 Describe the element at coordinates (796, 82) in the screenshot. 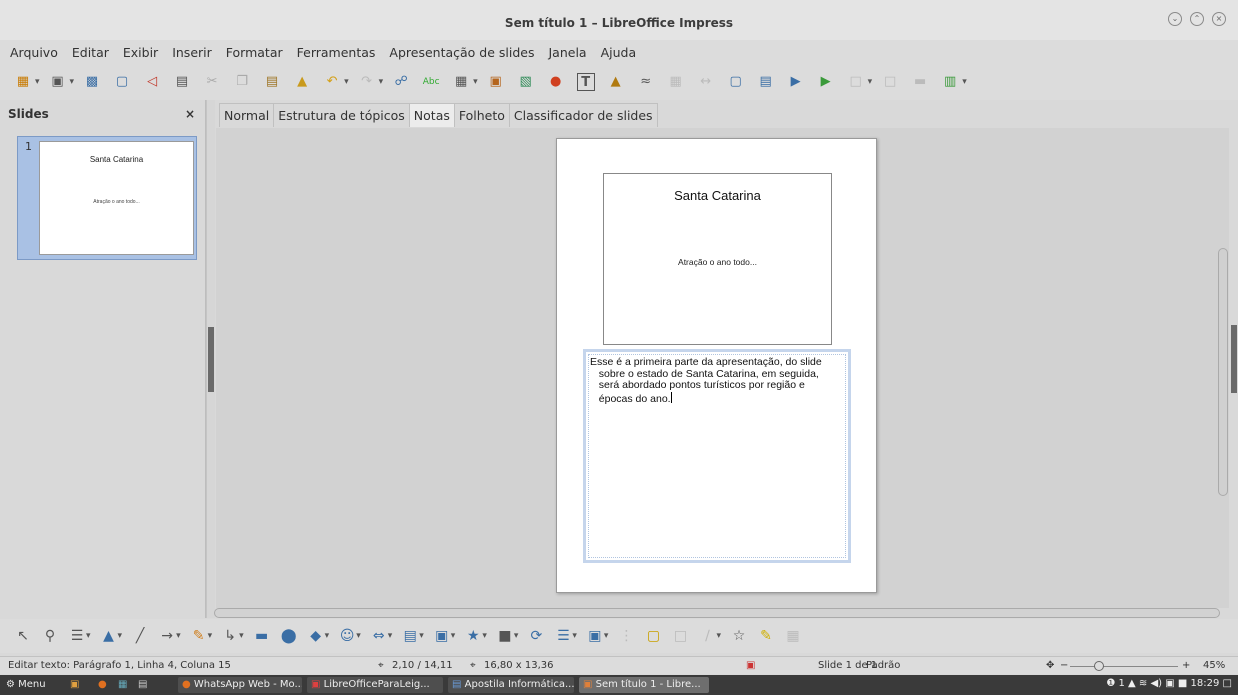

I see `start-presentation-icon: ▶` at that location.